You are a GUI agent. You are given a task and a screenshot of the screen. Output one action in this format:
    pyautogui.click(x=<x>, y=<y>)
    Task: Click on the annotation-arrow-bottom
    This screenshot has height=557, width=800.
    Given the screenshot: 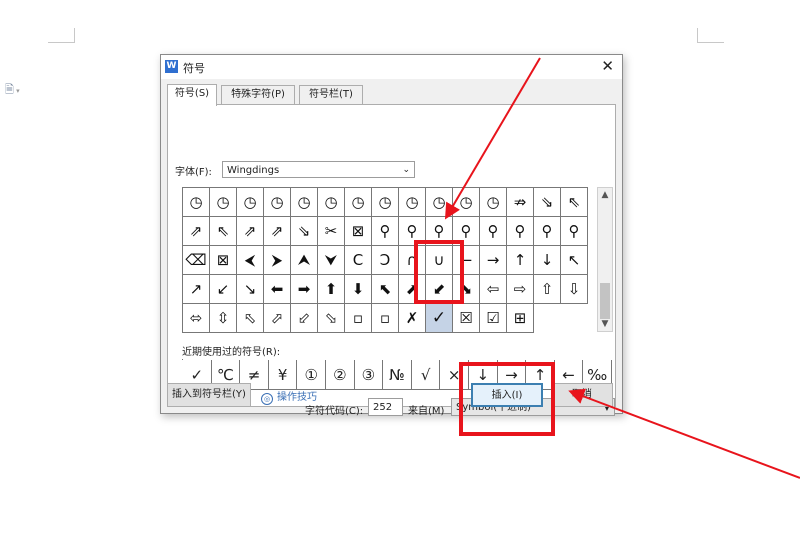 What is the action you would take?
    pyautogui.click(x=684, y=433)
    